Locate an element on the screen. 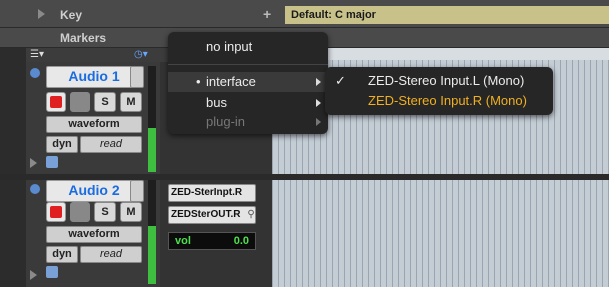  track-options-icon: ◷▾ is located at coordinates (145, 55).